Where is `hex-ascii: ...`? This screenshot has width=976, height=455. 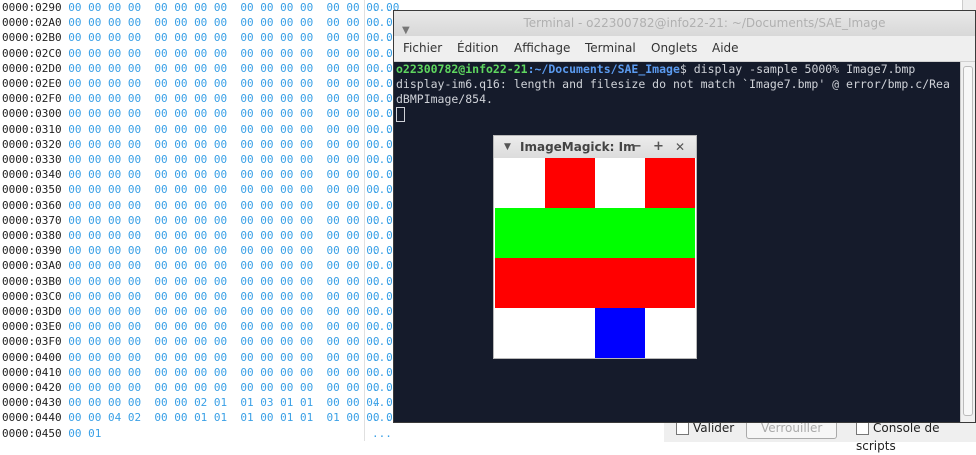 hex-ascii: ... is located at coordinates (382, 433).